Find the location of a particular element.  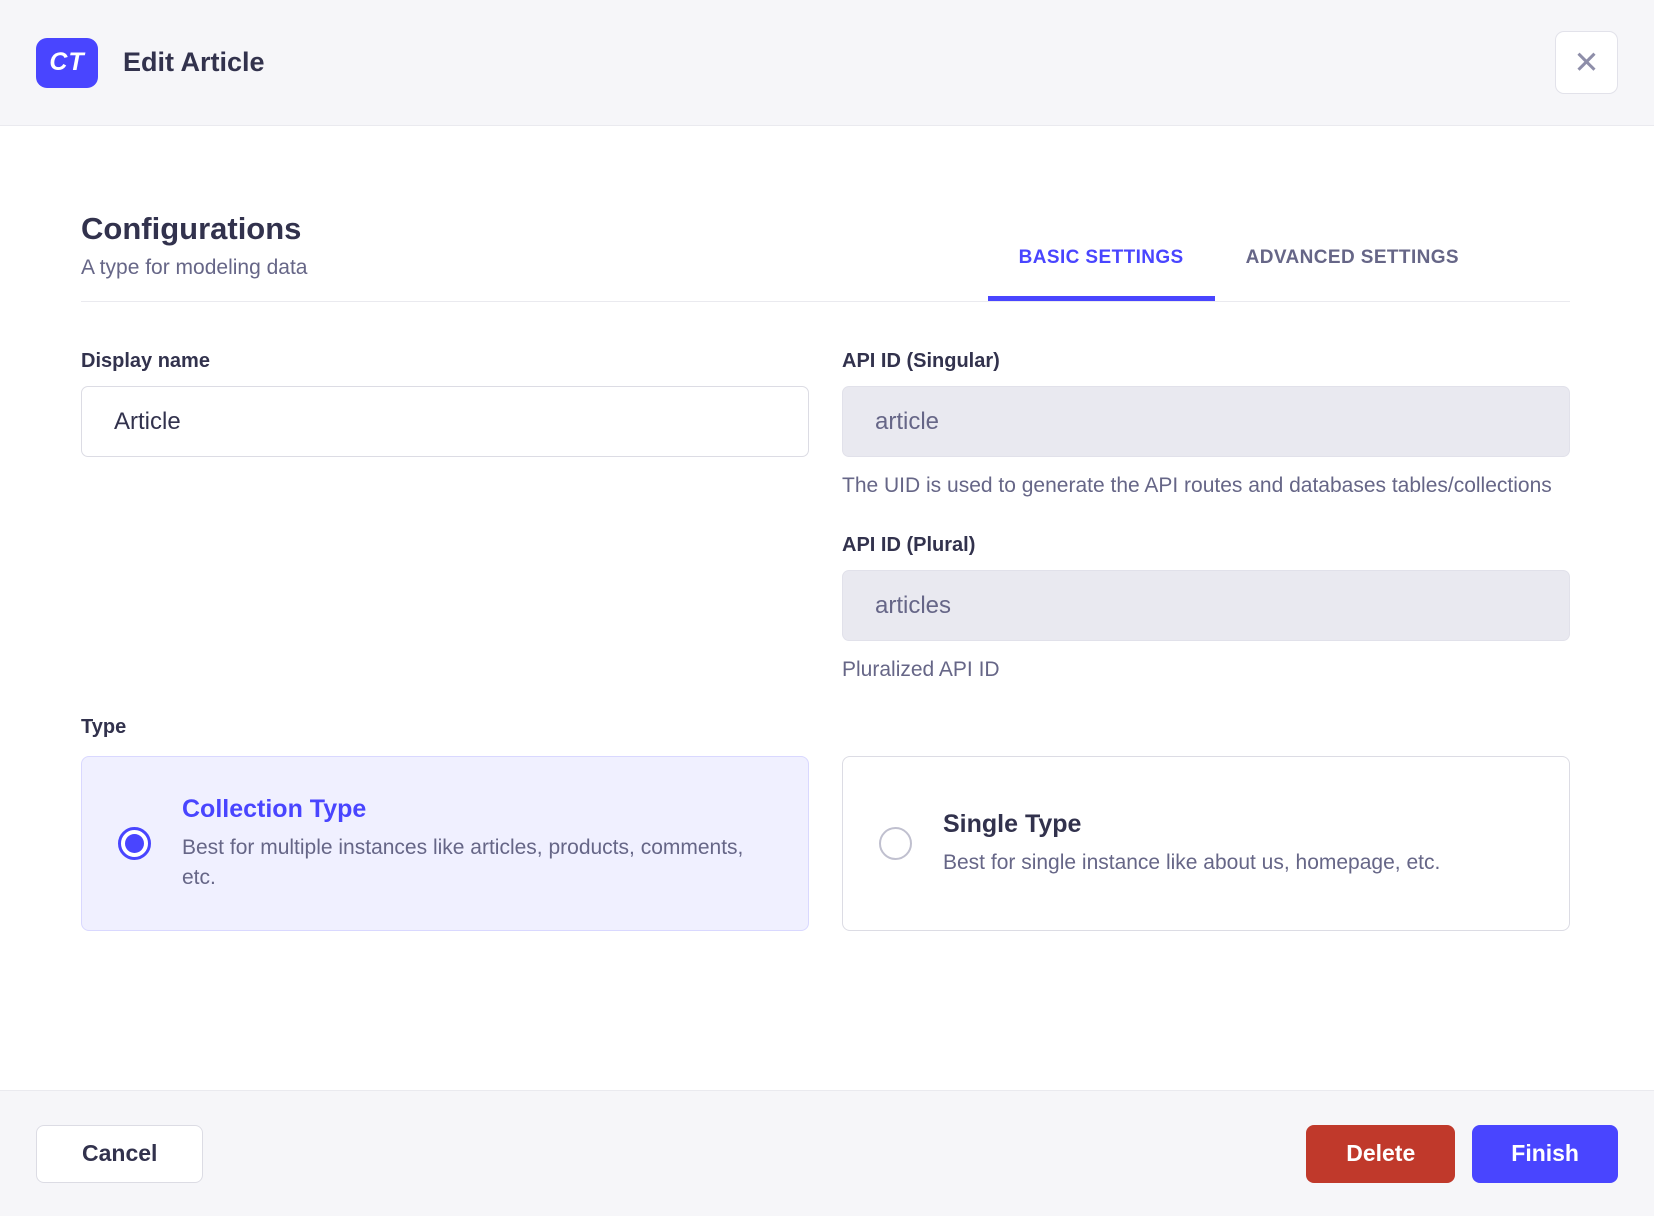

footer-actions: Delete Finish is located at coordinates (1462, 1153).